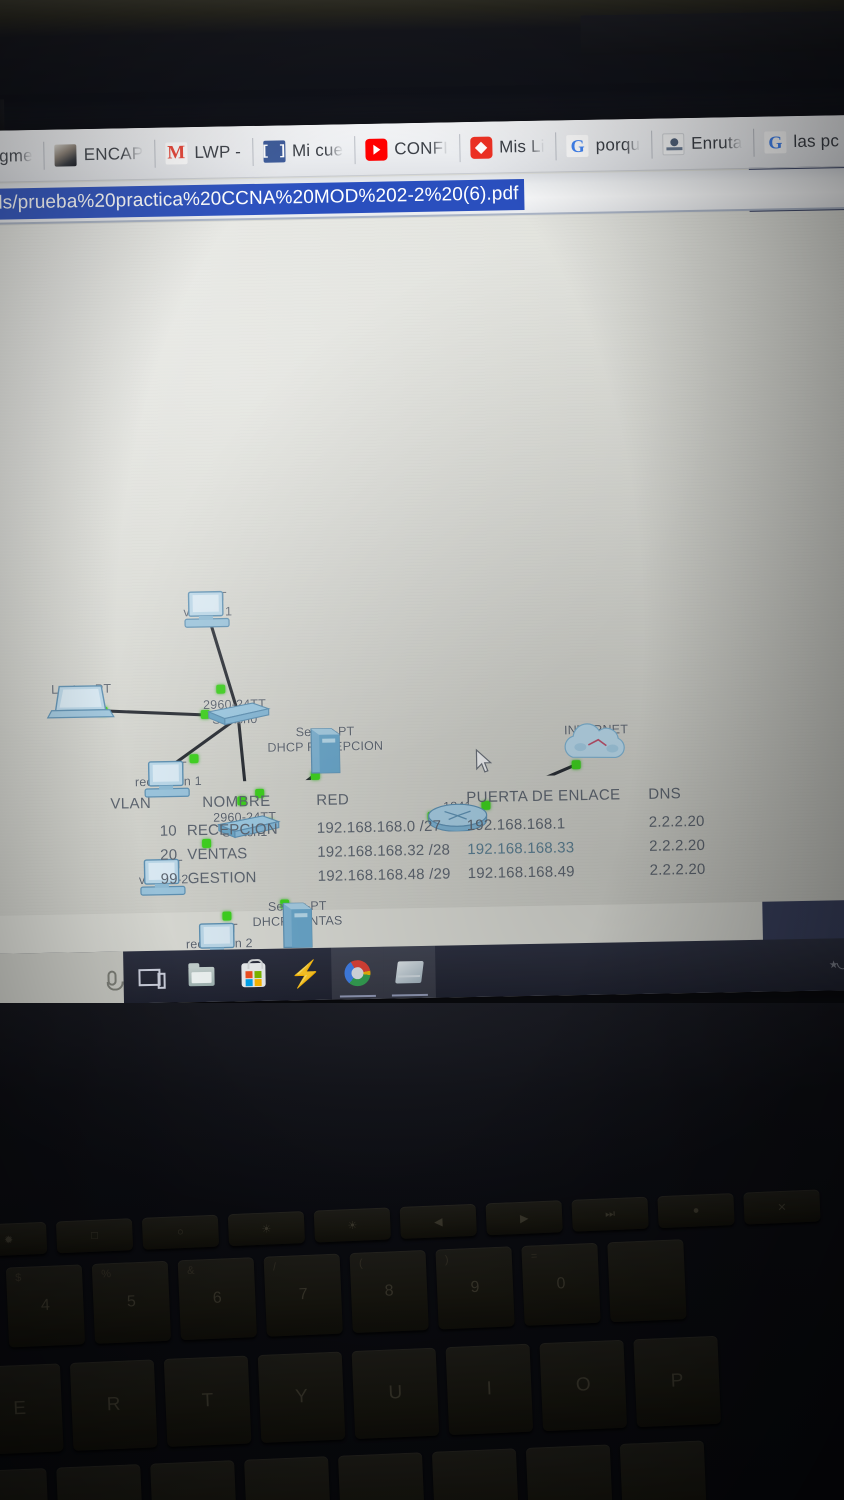 This screenshot has width=844, height=1500. Describe the element at coordinates (201, 976) in the screenshot. I see `taskbar-item-file-explorer` at that location.